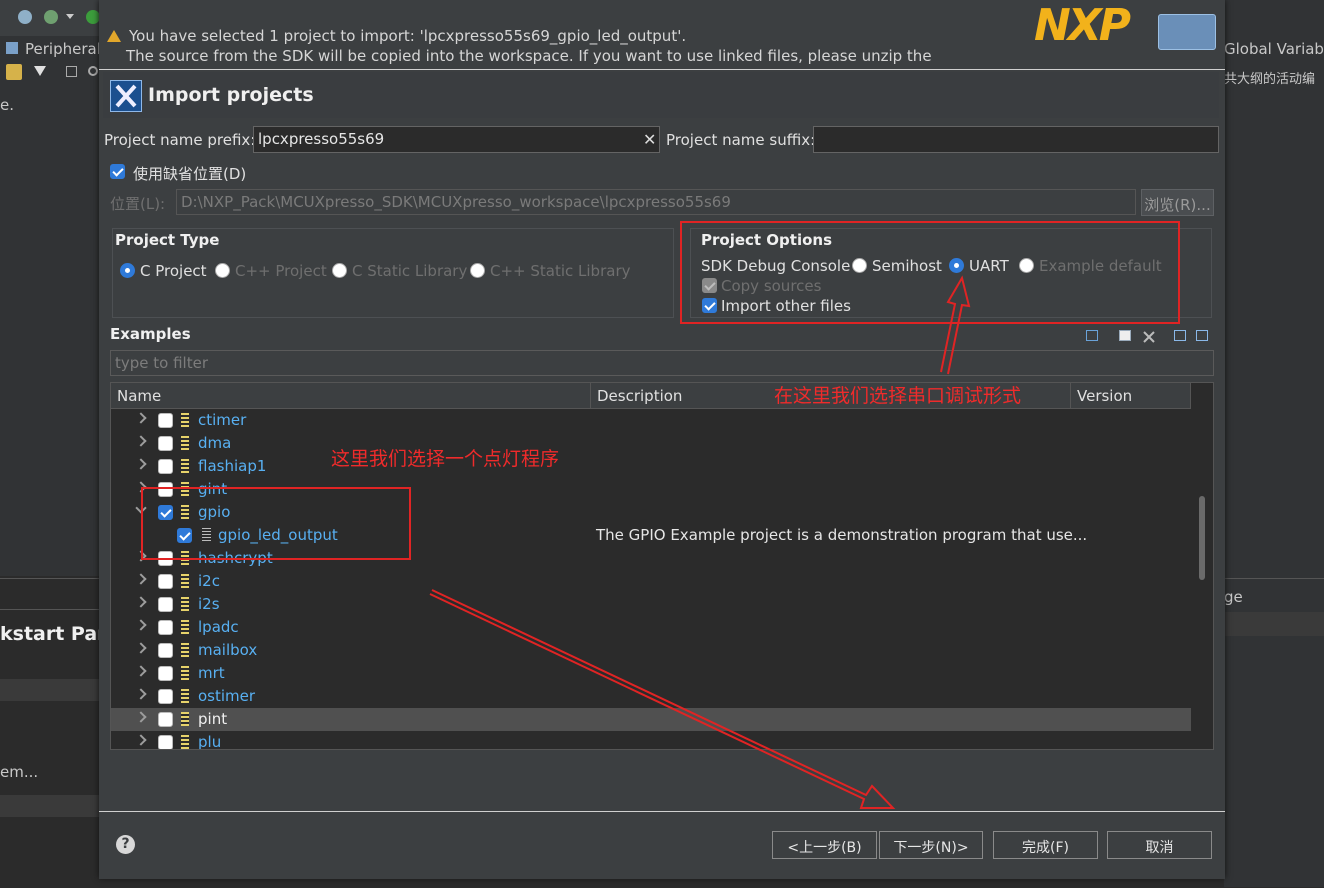 The width and height of the screenshot is (1324, 888). What do you see at coordinates (955, 325) in the screenshot?
I see `up-arrow` at bounding box center [955, 325].